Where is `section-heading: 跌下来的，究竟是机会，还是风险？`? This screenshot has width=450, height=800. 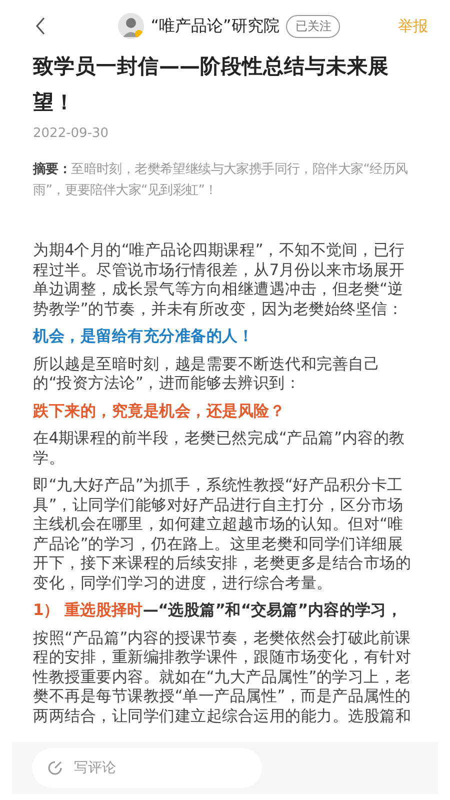 section-heading: 跌下来的，究竟是机会，还是风险？ is located at coordinates (159, 411).